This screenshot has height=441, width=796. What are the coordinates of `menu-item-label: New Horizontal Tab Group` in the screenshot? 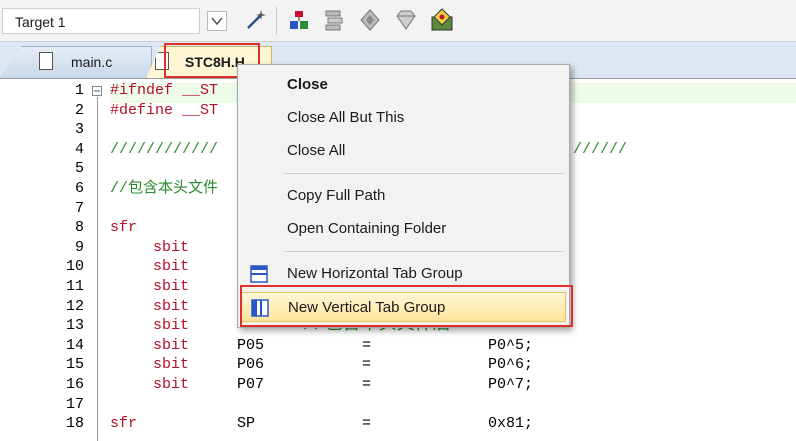 It's located at (375, 273).